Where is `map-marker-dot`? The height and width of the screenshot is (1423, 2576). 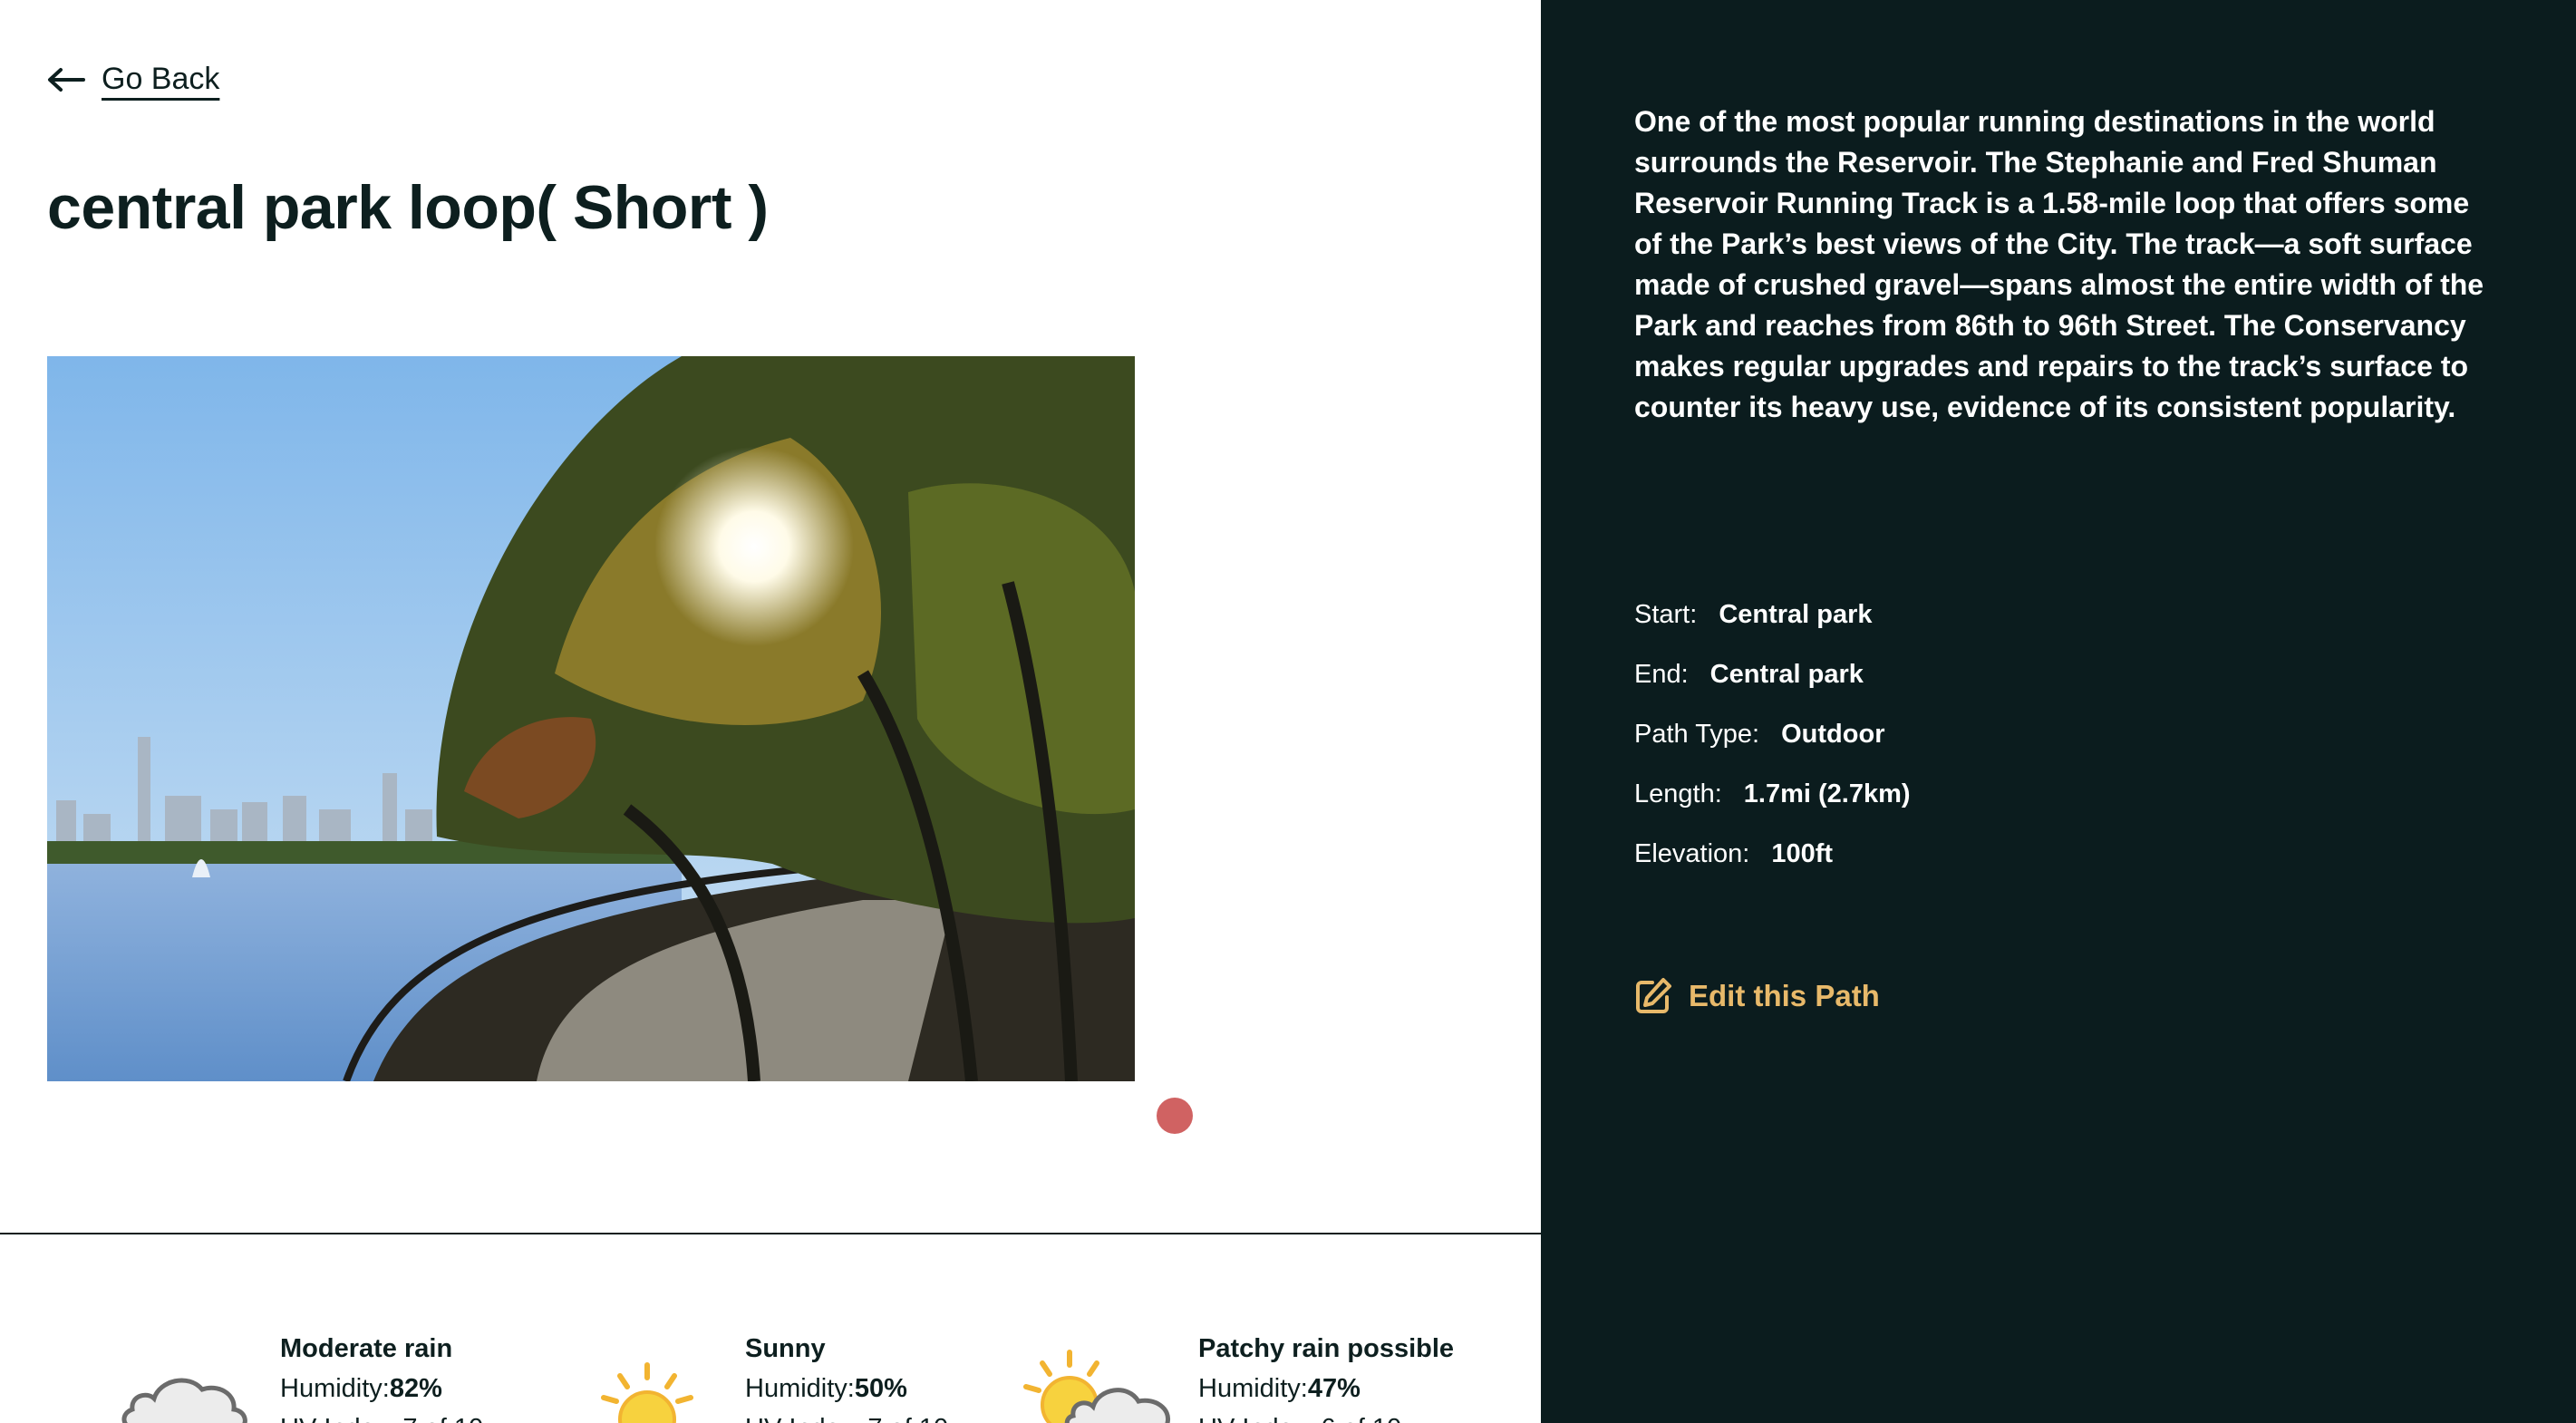
map-marker-dot is located at coordinates (1175, 1116).